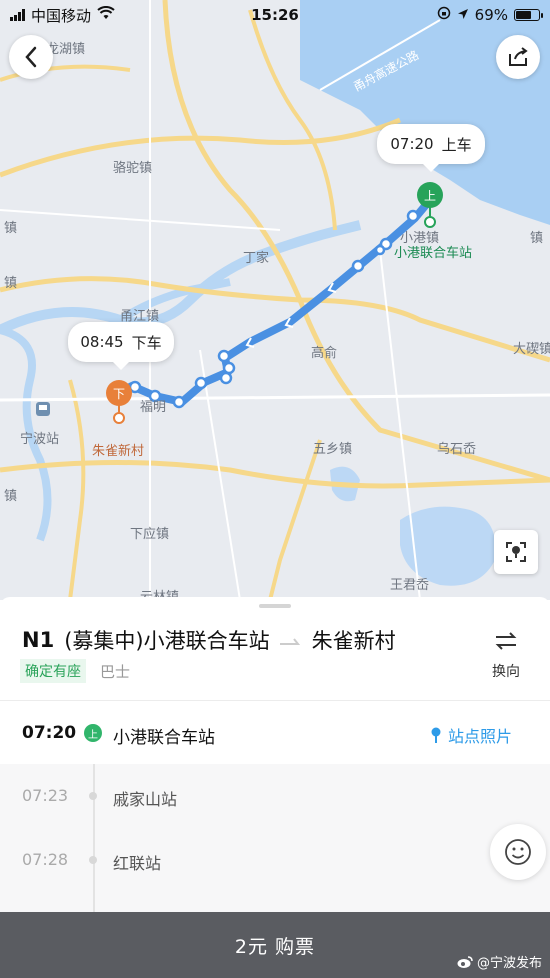 This screenshot has height=978, width=550. I want to click on status-right: 69%, so click(490, 15).